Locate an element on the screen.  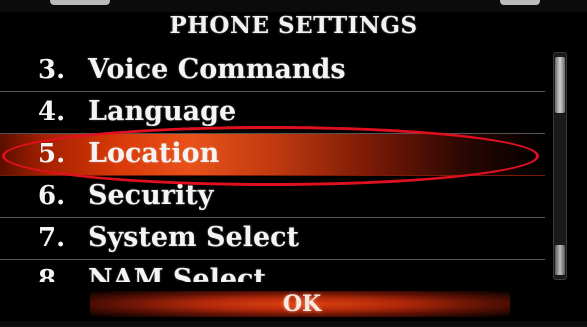
top-bezel is located at coordinates (293, 6).